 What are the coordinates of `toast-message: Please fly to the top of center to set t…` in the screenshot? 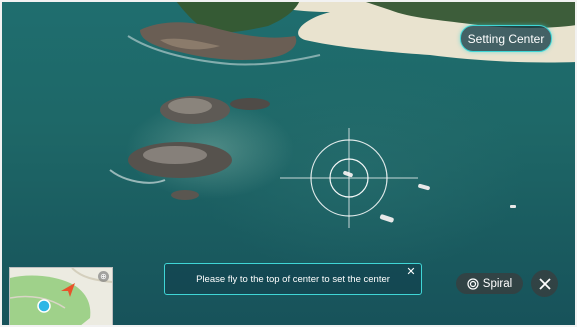 It's located at (293, 279).